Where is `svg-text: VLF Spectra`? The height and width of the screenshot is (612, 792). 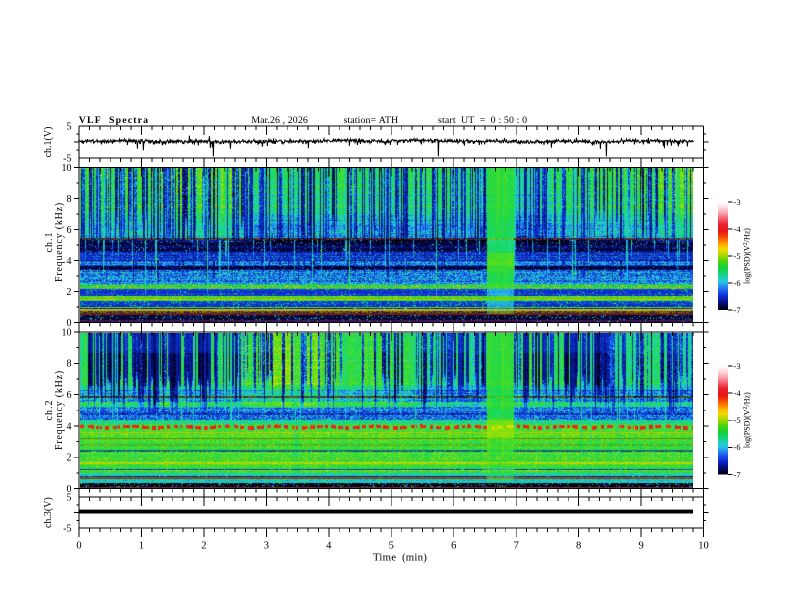 svg-text: VLF Spectra is located at coordinates (114, 120).